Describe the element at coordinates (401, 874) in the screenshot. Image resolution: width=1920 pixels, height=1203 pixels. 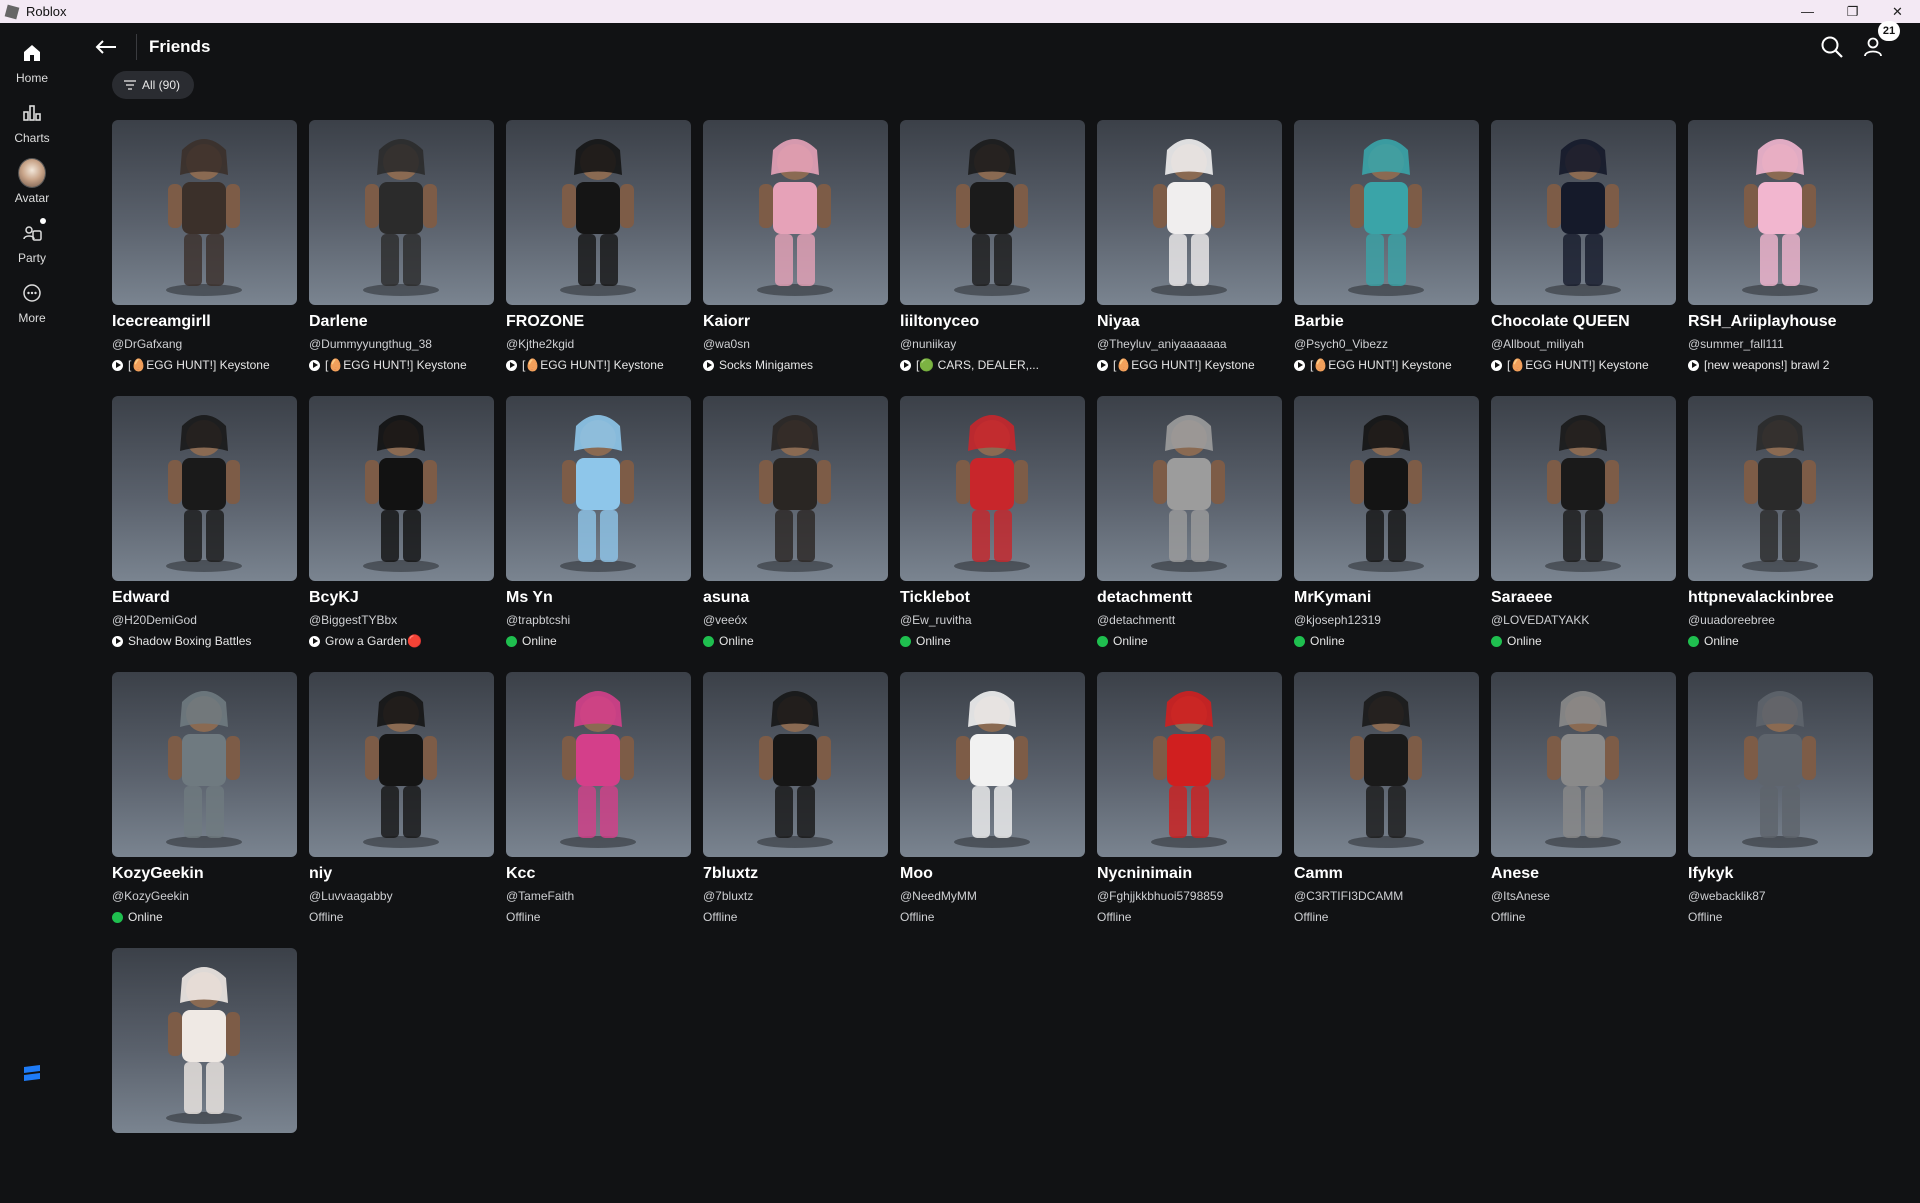
I see `friend-display-name: niy` at that location.